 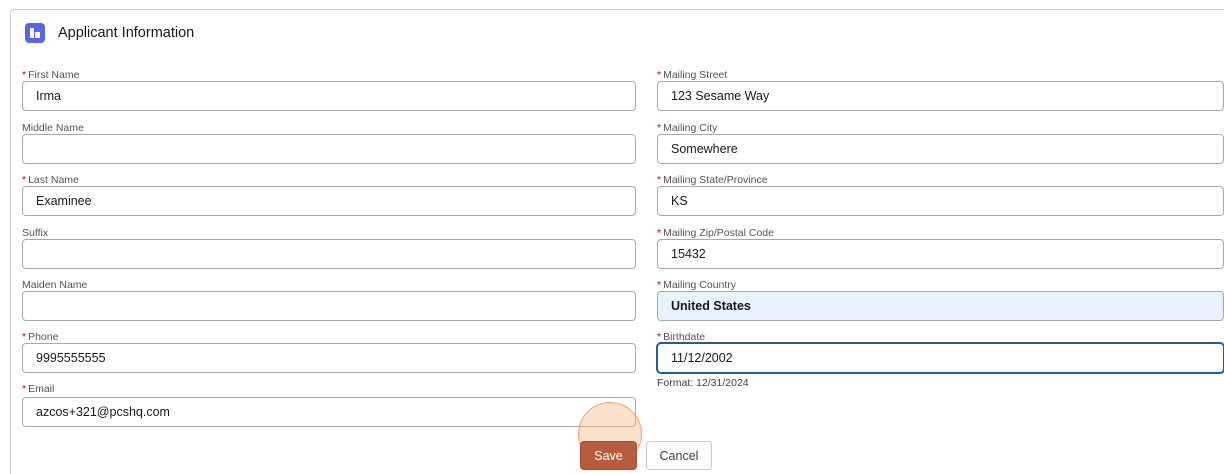 I want to click on mailing-street-input, so click(x=940, y=96).